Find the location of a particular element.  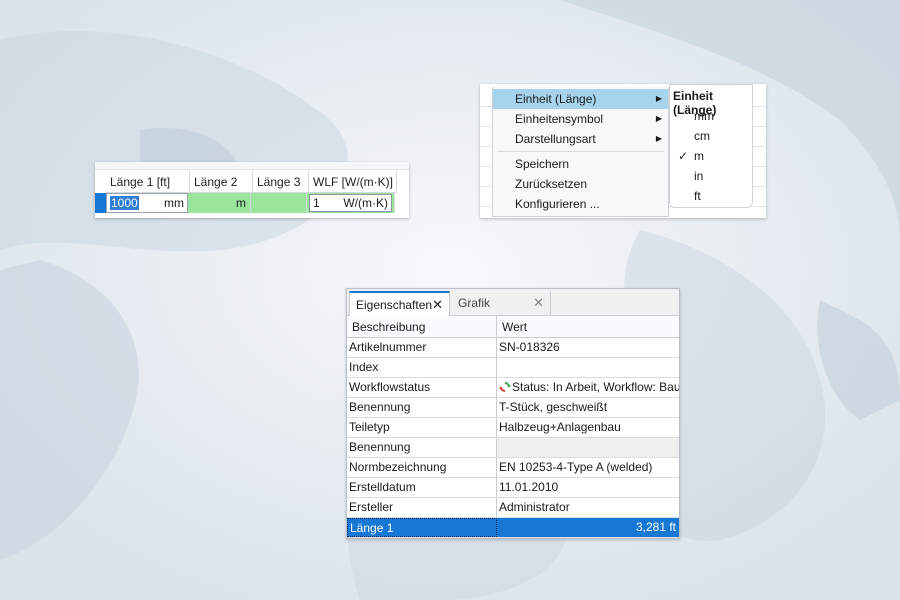

property-value: Administrator is located at coordinates (588, 507).